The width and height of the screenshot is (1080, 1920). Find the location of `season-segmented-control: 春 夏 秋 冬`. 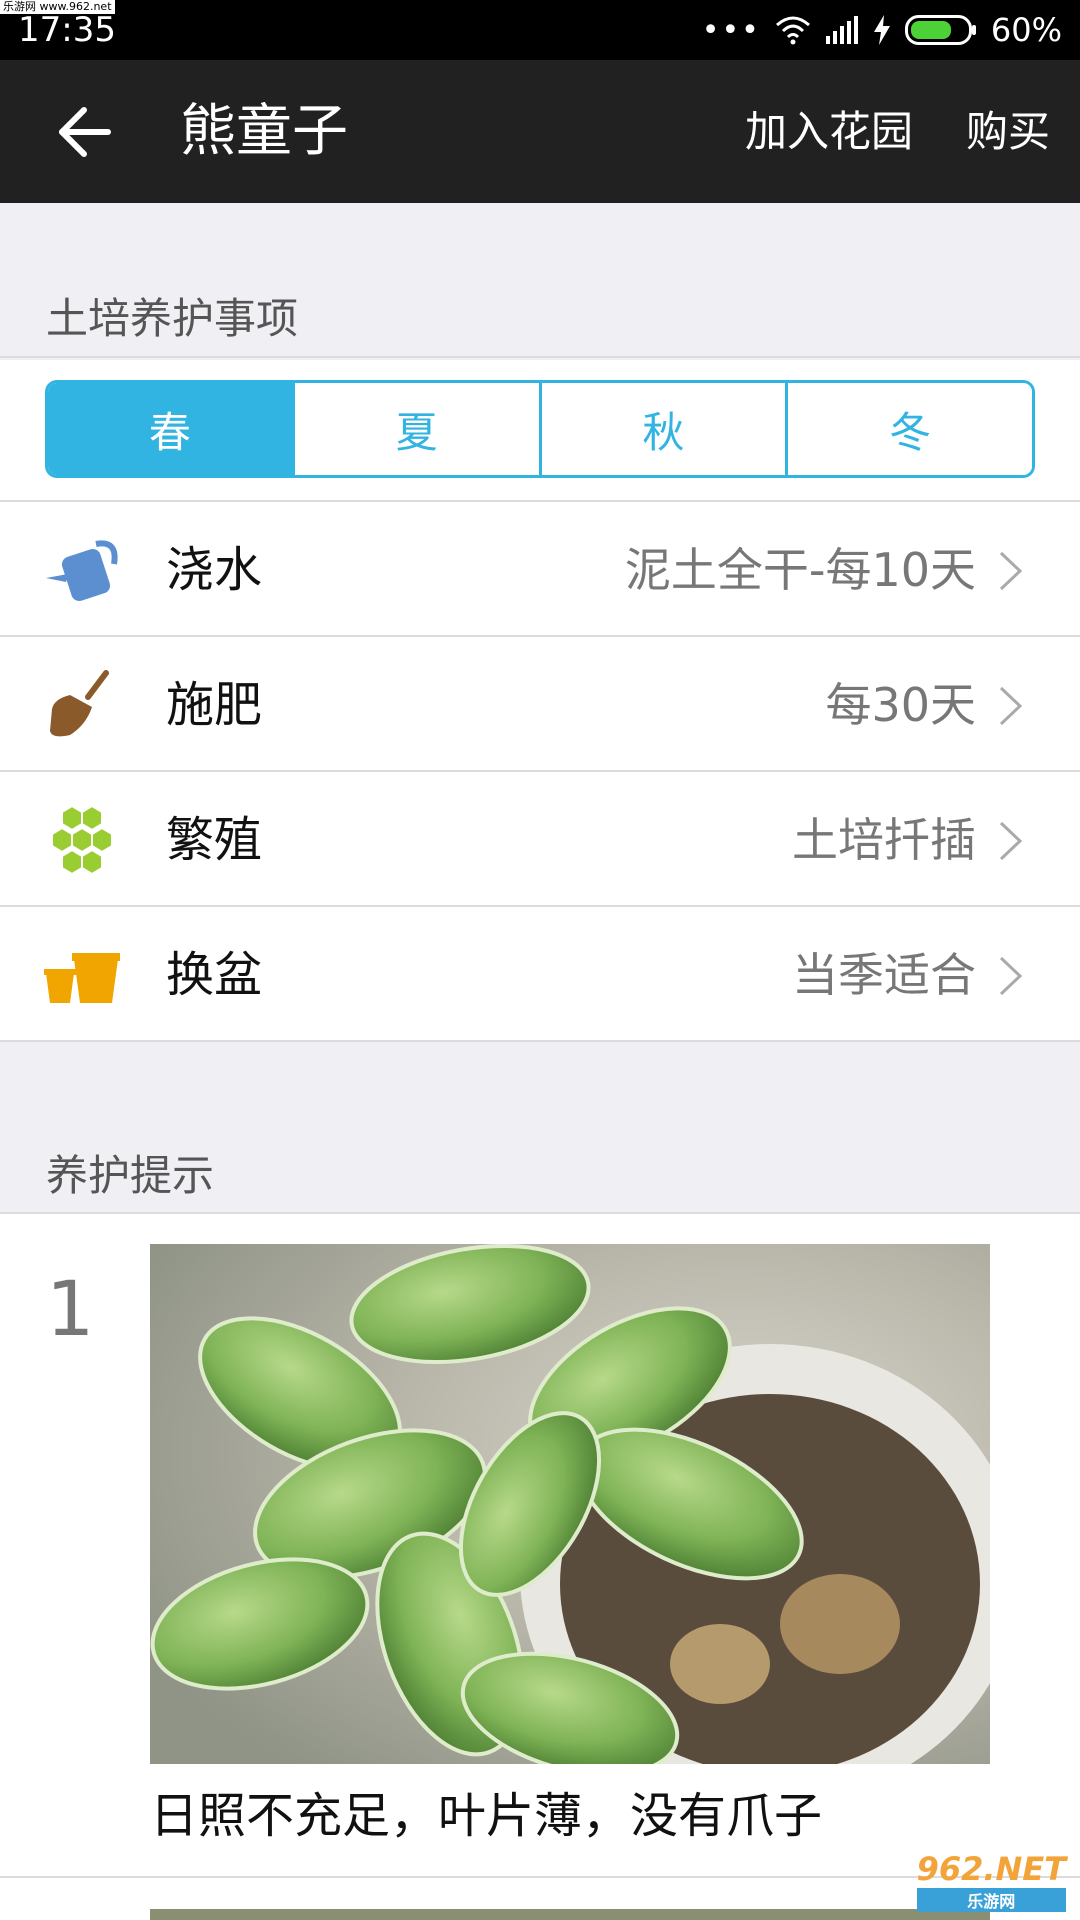

season-segmented-control: 春 夏 秋 冬 is located at coordinates (540, 429).